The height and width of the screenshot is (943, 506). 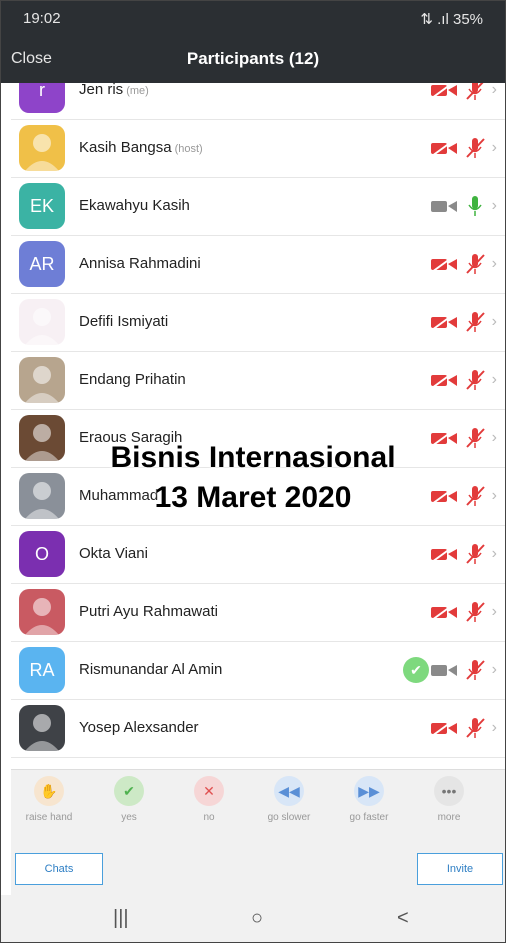 What do you see at coordinates (258, 148) in the screenshot?
I see `participant-row: Kasih Bangsa (host) ›` at bounding box center [258, 148].